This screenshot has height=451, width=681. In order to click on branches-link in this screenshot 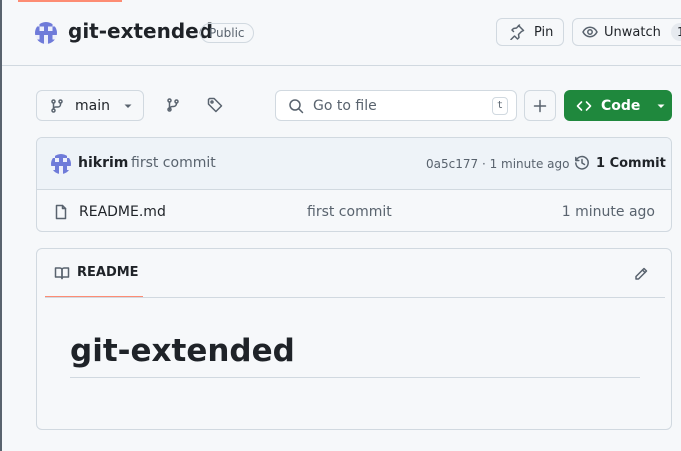, I will do `click(173, 107)`.